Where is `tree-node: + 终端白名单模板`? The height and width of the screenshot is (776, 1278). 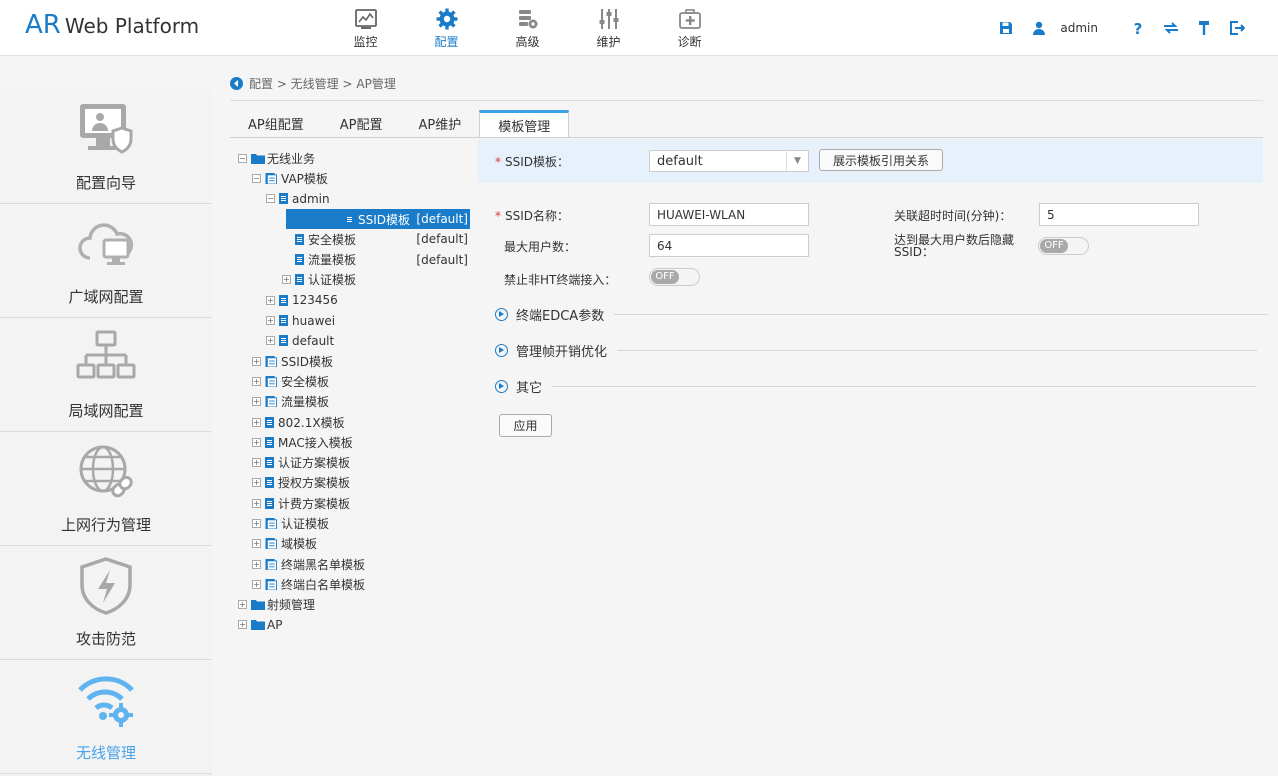 tree-node: + 终端白名单模板 is located at coordinates (353, 584).